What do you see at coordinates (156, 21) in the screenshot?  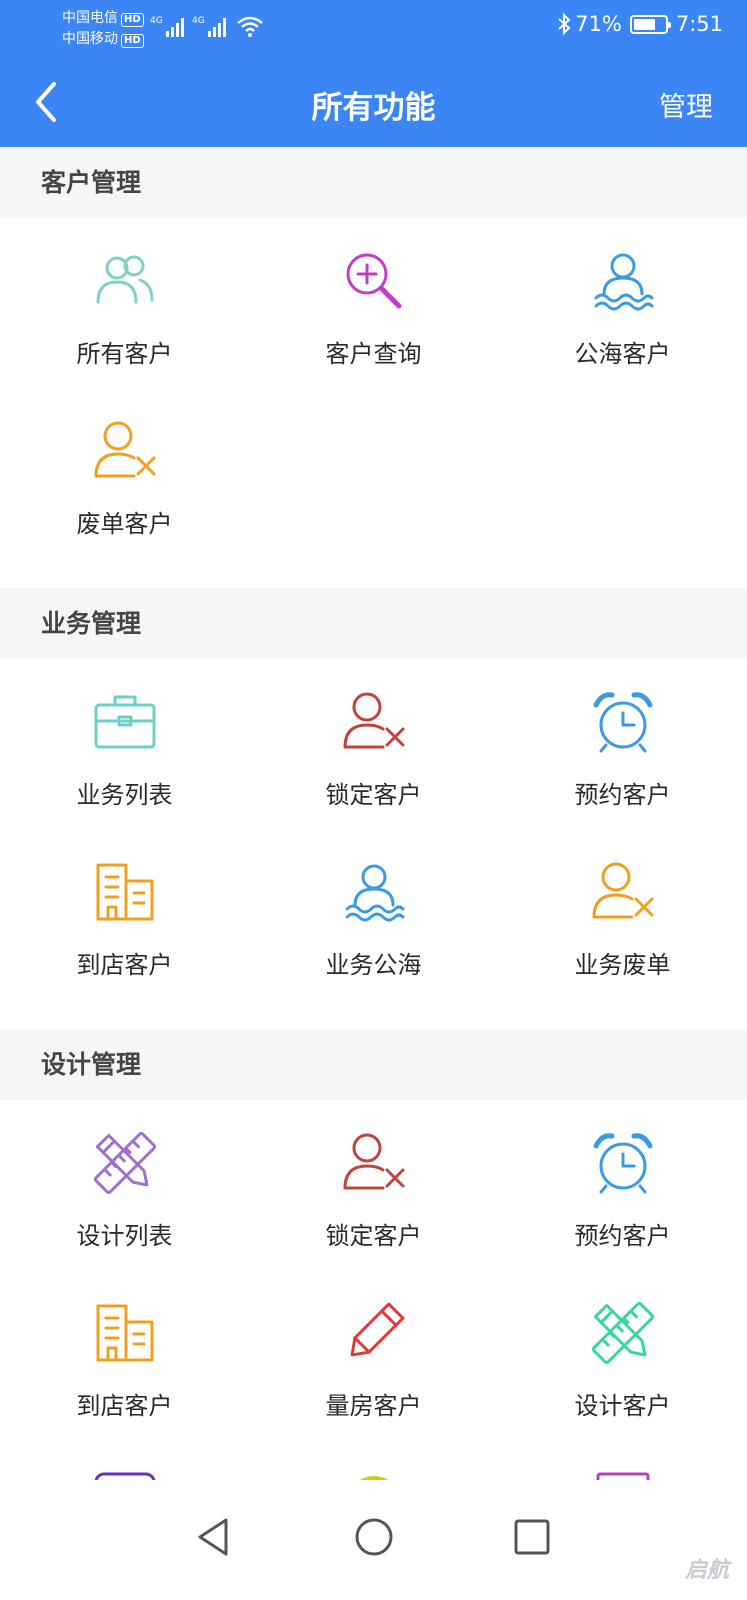 I see `net-label-1: 4G` at bounding box center [156, 21].